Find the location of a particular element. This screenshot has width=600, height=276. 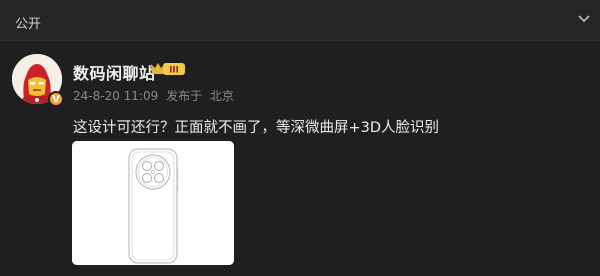

chevron-down-icon is located at coordinates (584, 19).